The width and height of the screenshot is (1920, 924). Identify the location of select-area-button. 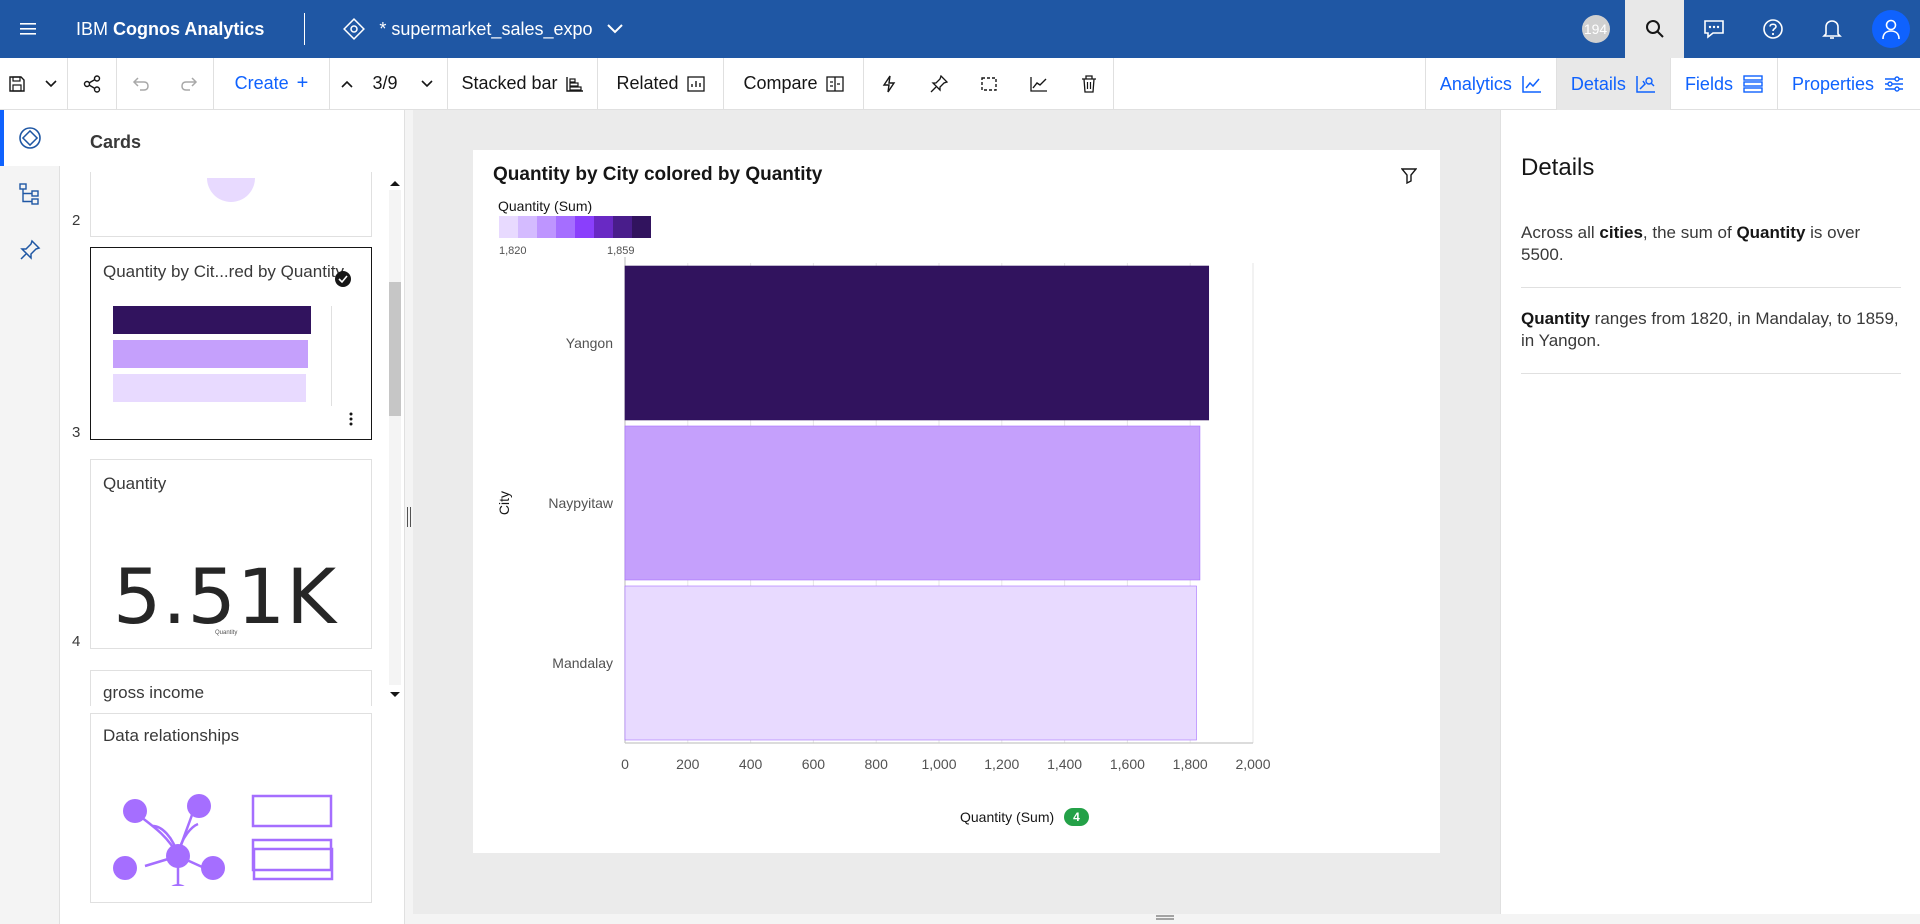
(989, 84).